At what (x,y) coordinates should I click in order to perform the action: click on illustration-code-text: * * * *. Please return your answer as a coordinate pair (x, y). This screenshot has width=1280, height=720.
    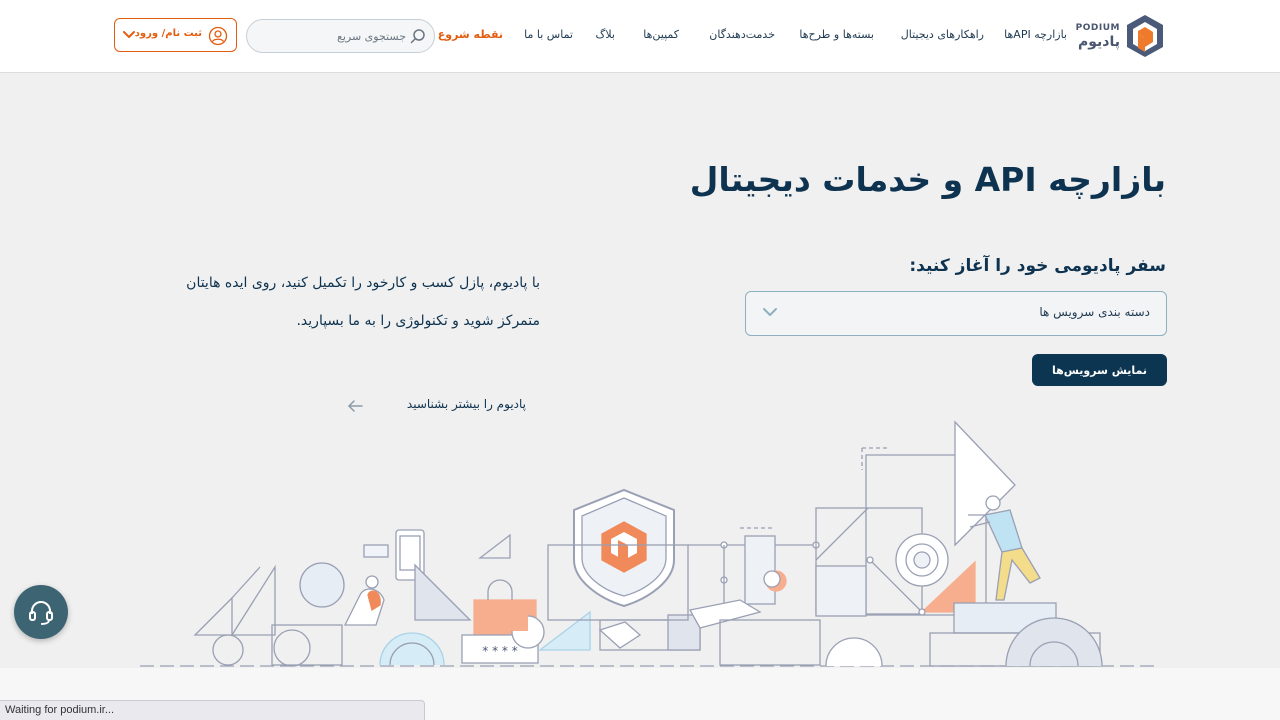
    Looking at the image, I should click on (499, 651).